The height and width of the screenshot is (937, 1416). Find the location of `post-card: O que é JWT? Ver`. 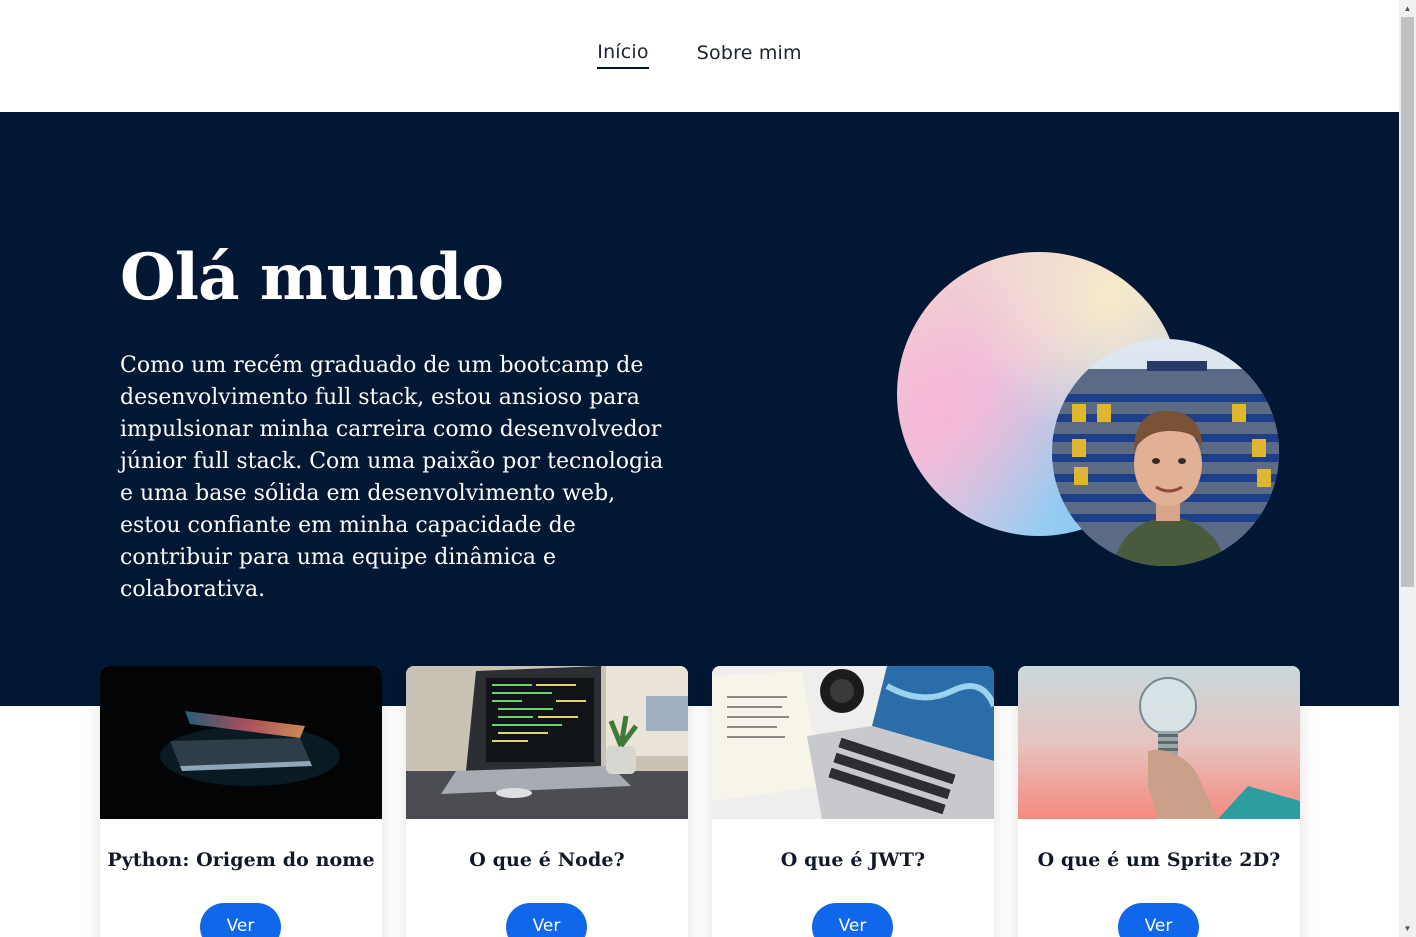

post-card: O que é JWT? Ver is located at coordinates (853, 801).